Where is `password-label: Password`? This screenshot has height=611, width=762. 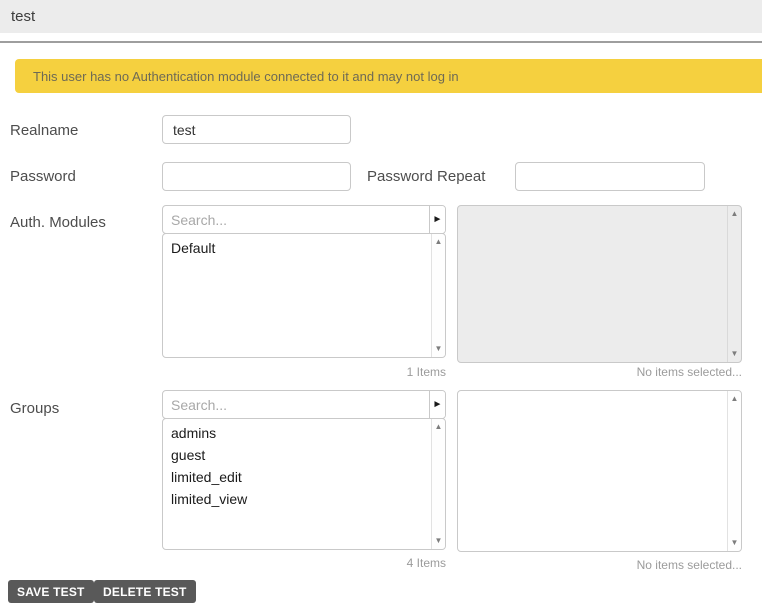
password-label: Password is located at coordinates (43, 176).